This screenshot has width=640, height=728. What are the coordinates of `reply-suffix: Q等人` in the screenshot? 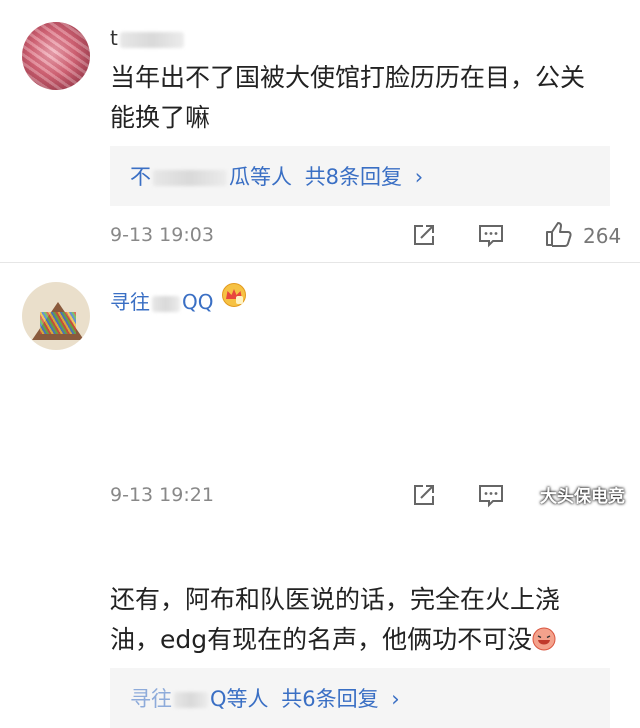 It's located at (239, 699).